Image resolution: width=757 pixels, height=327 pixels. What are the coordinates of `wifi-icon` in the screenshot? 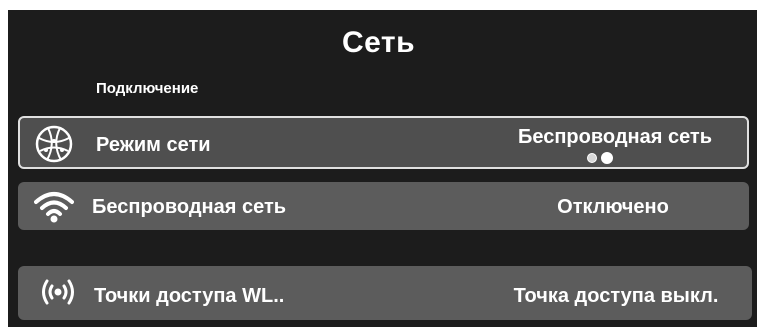 It's located at (54, 207).